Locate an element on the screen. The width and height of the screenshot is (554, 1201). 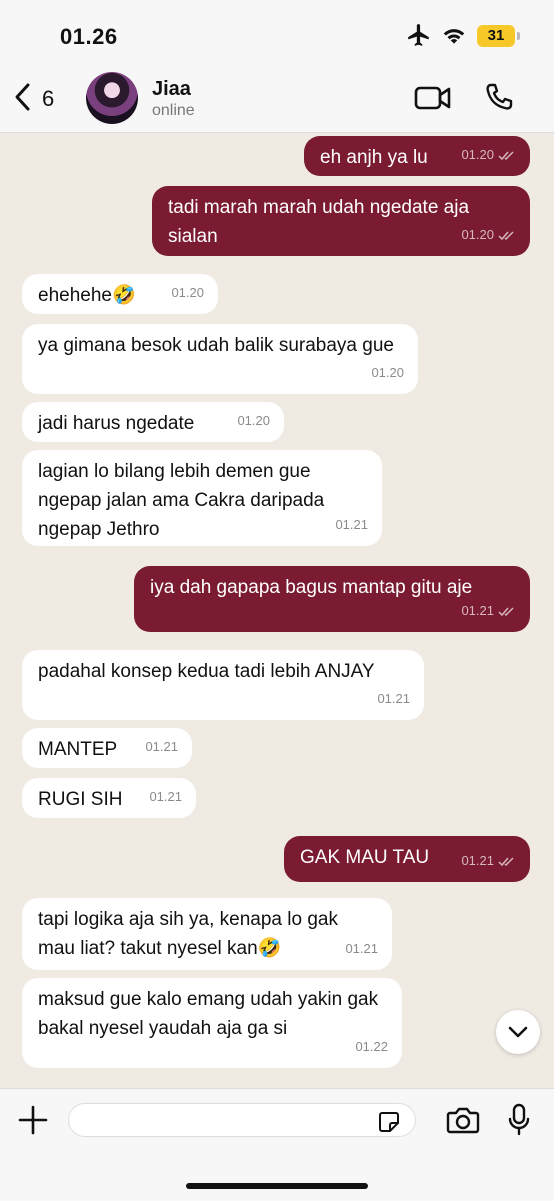
avatar is located at coordinates (112, 98).